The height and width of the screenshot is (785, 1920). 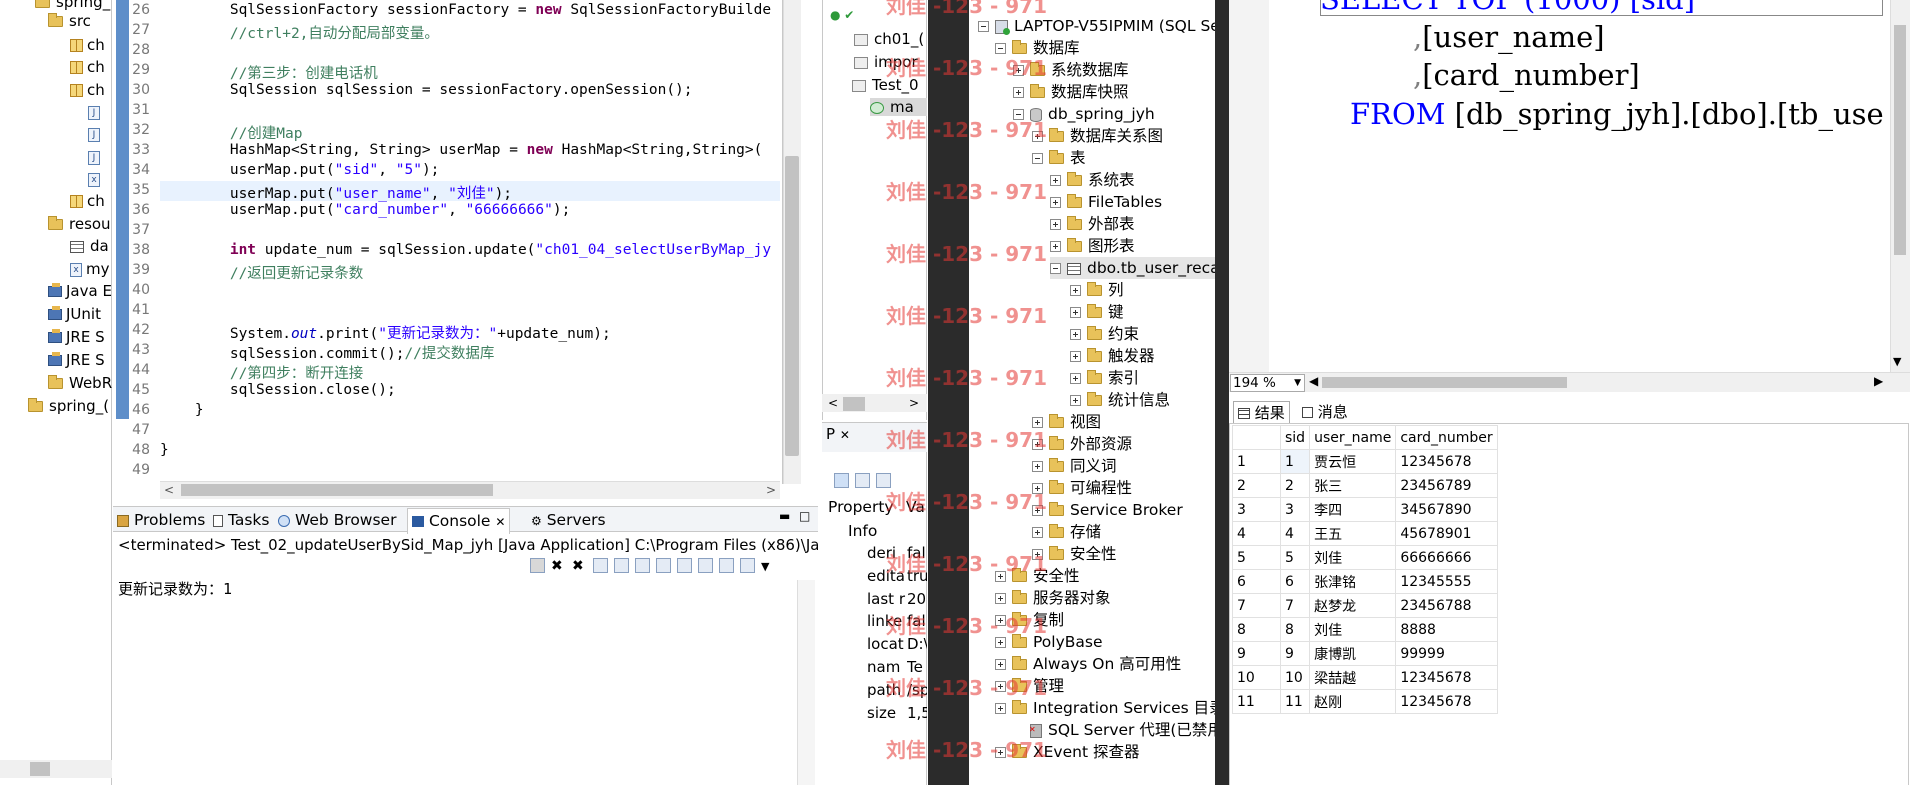 What do you see at coordinates (470, 450) in the screenshot?
I see `code-line: }` at bounding box center [470, 450].